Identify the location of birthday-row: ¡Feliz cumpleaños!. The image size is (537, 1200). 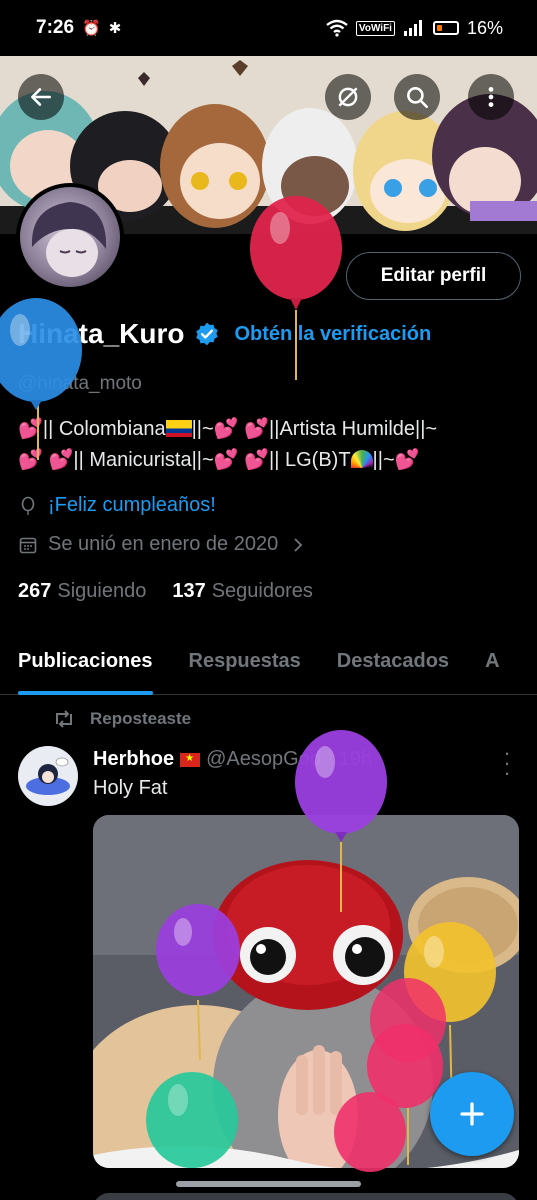
(117, 505).